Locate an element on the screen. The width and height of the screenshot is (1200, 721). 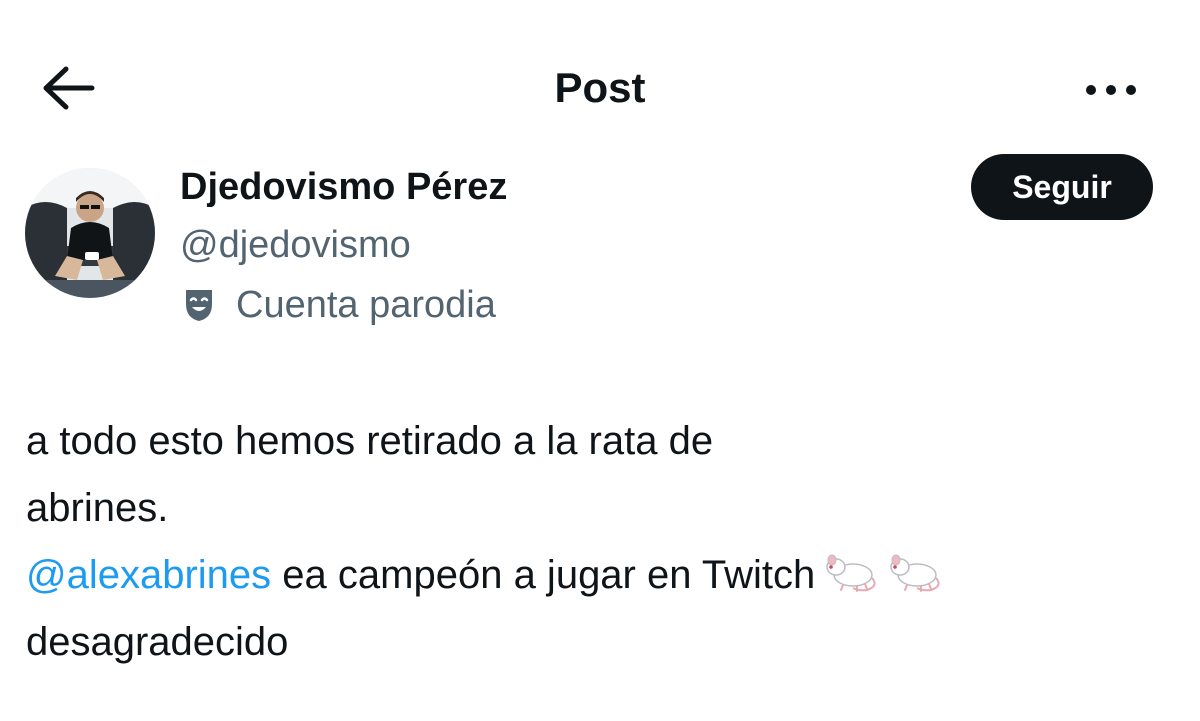
avatar is located at coordinates (90, 233).